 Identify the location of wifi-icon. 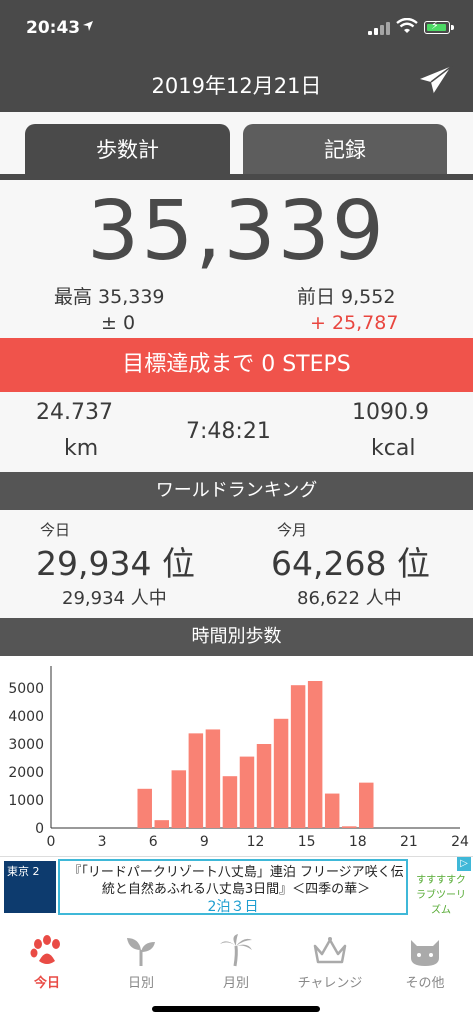
(407, 27).